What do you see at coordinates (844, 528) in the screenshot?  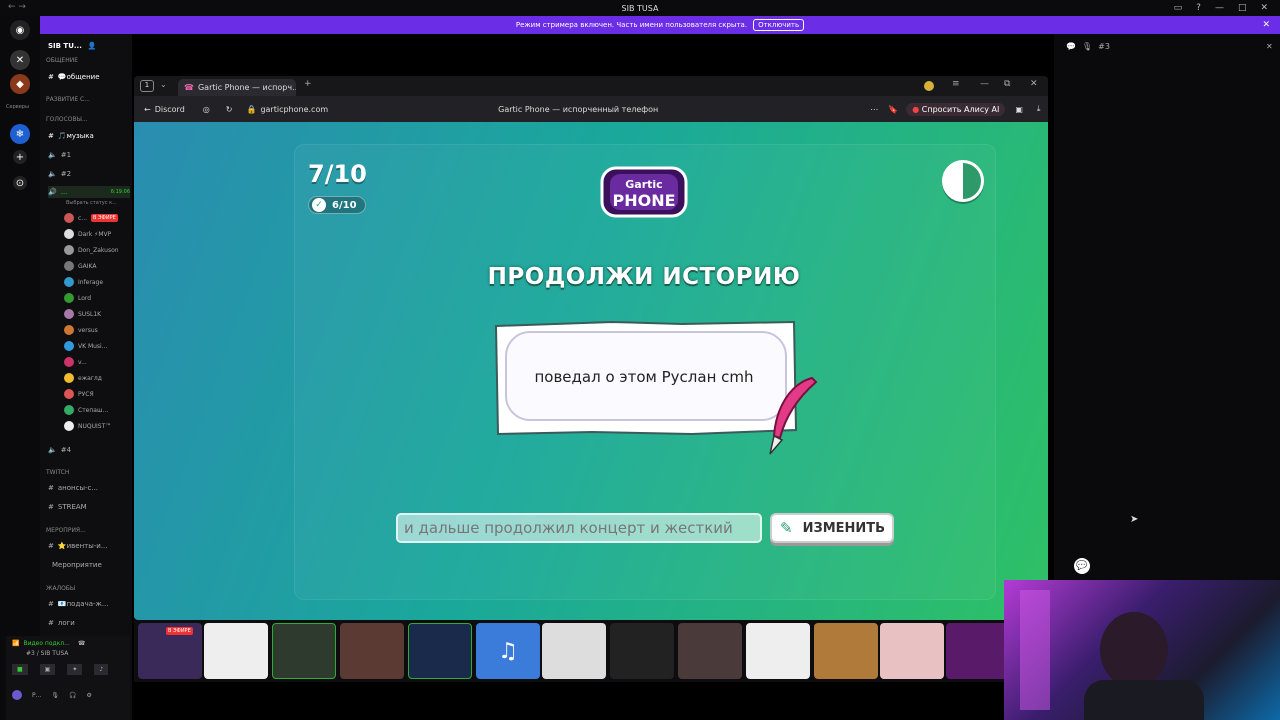 I see `edit-button-label: ИЗМЕНИТЬ` at bounding box center [844, 528].